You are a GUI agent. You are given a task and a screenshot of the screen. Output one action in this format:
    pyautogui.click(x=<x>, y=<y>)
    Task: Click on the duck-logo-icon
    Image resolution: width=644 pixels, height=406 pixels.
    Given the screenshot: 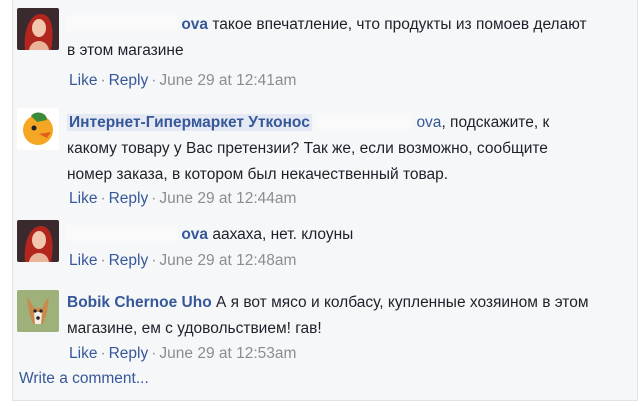 What is the action you would take?
    pyautogui.click(x=38, y=129)
    